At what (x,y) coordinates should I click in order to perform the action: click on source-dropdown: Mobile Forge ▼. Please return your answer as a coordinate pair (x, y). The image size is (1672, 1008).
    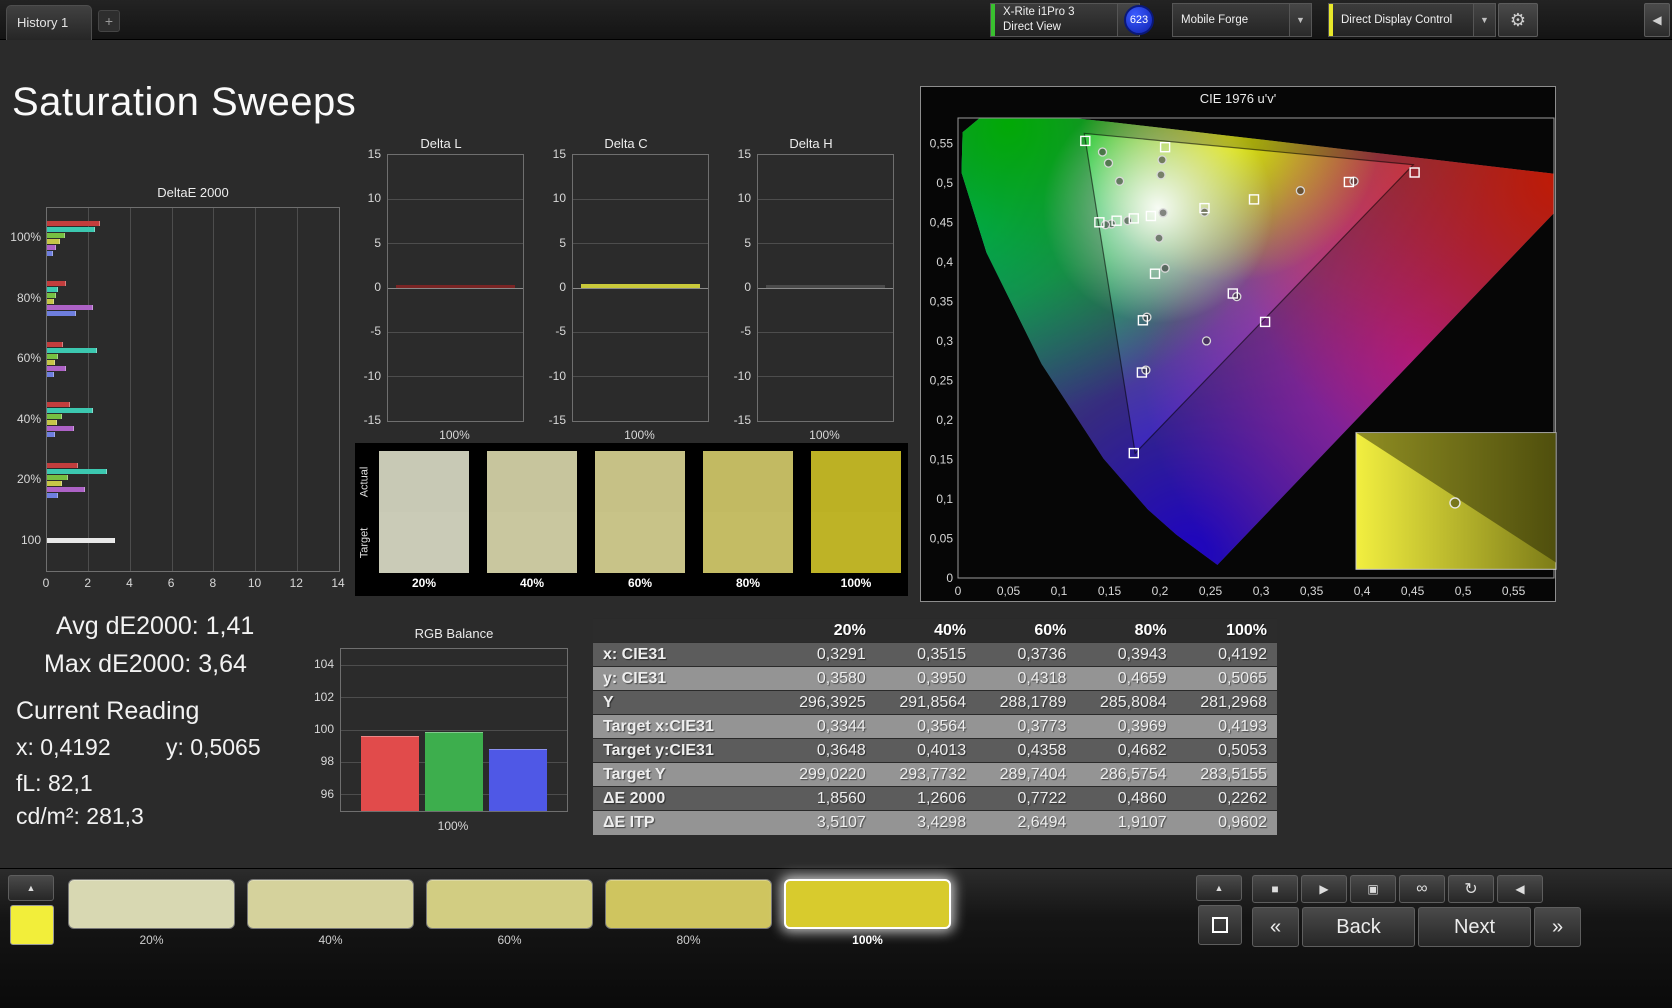
    Looking at the image, I should click on (1242, 20).